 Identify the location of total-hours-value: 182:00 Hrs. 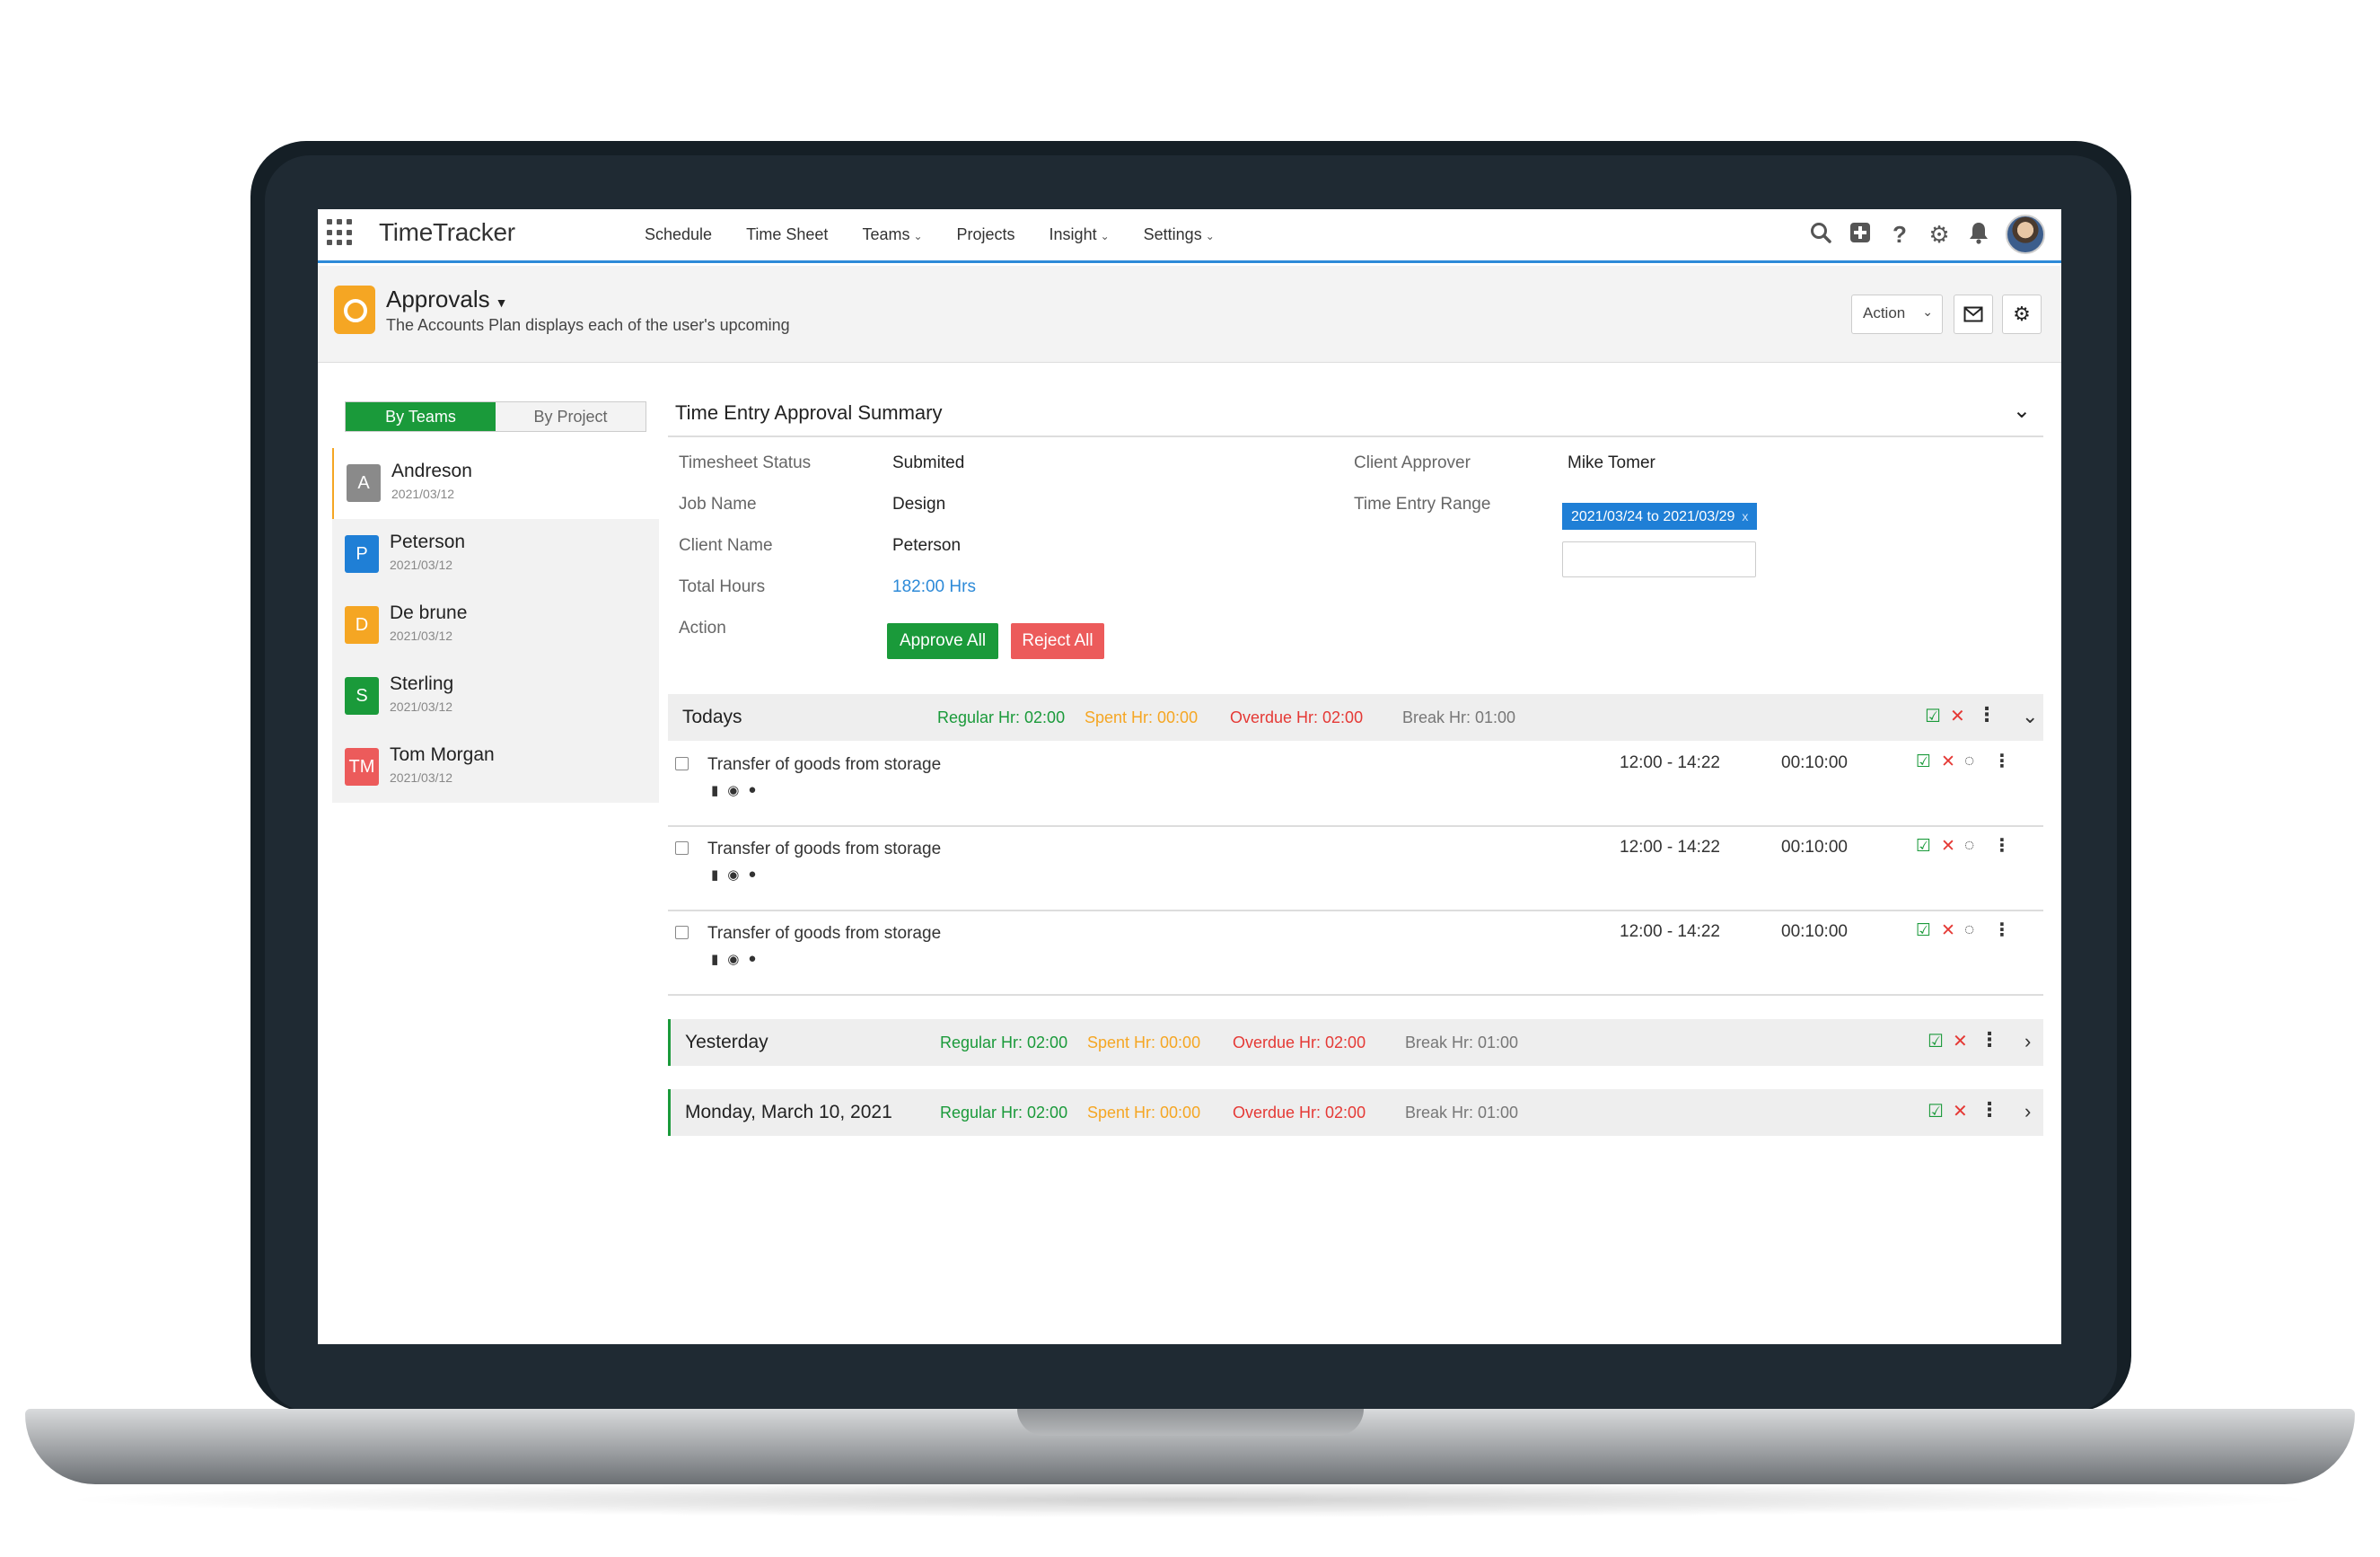
(934, 587).